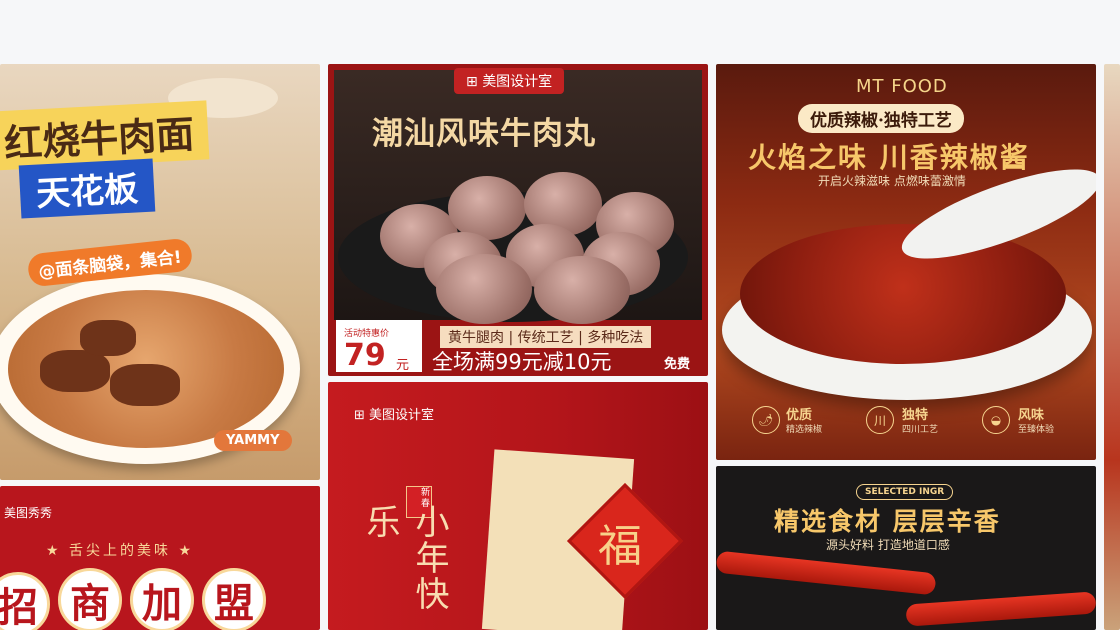 The image size is (1120, 630). Describe the element at coordinates (905, 492) in the screenshot. I see `card-tag: SELECTED INGR` at that location.